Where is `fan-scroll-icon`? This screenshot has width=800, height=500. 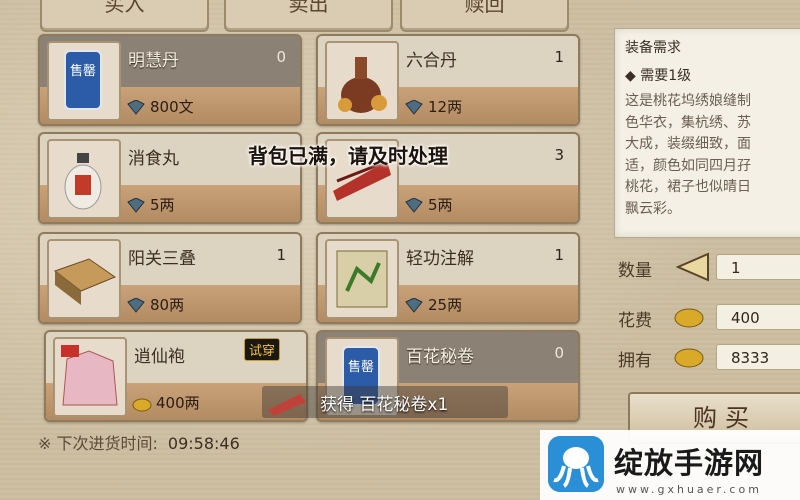 fan-scroll-icon is located at coordinates (287, 405).